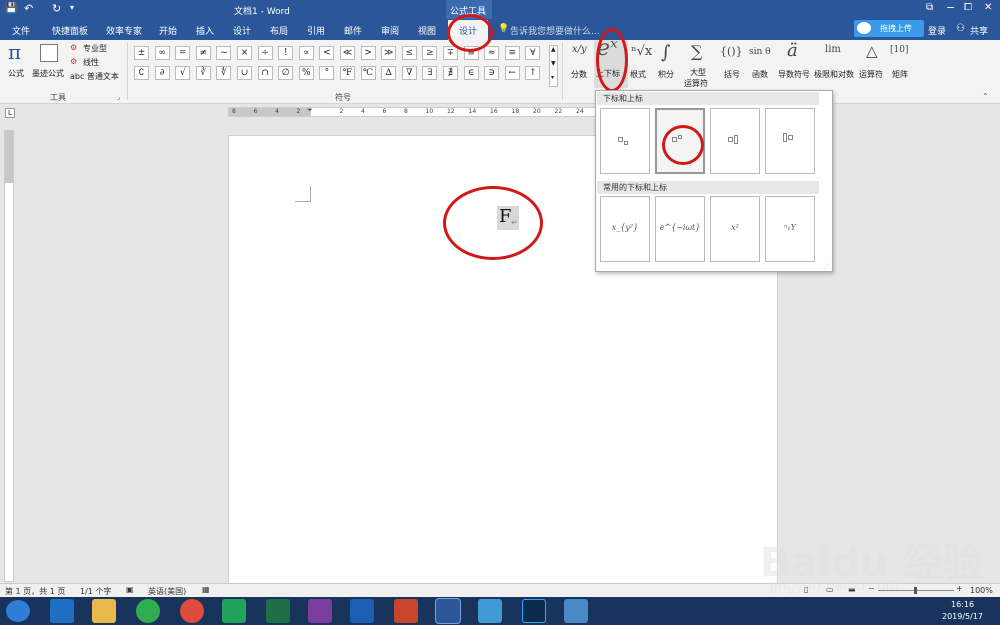  Describe the element at coordinates (95, 591) in the screenshot. I see `word-count: 1/1 个字` at that location.